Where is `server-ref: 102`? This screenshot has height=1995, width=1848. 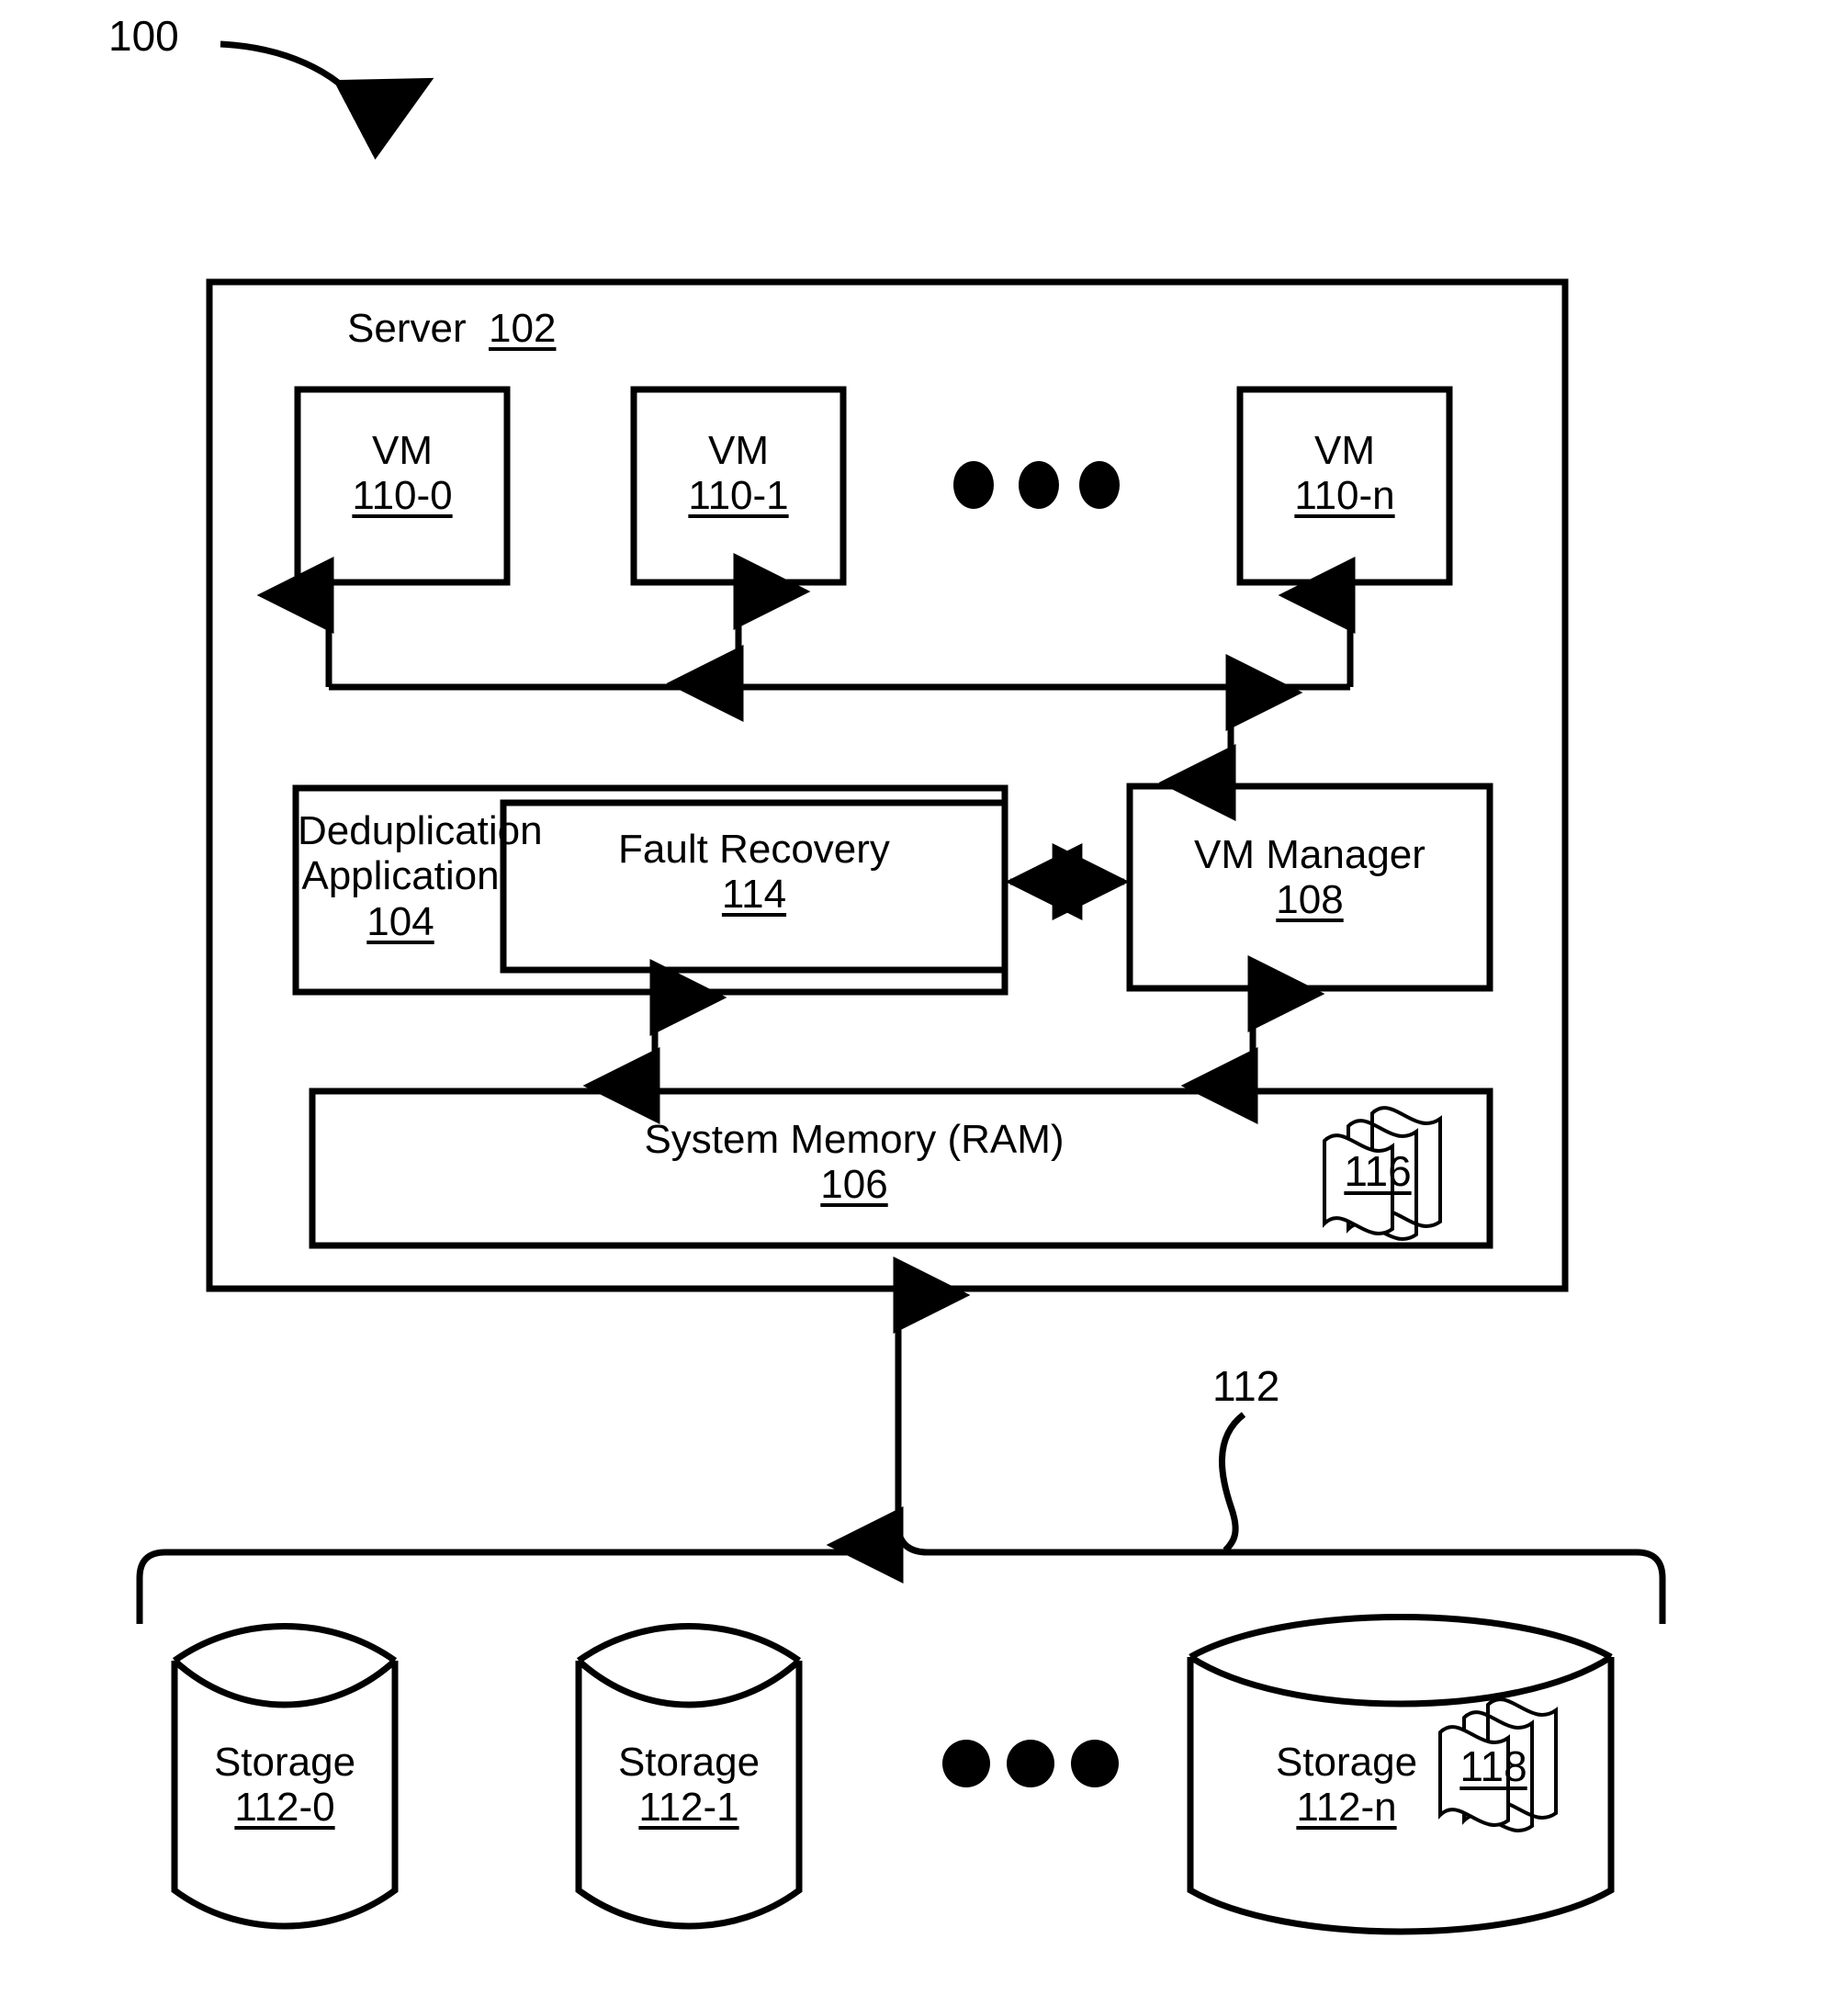 server-ref: 102 is located at coordinates (523, 328).